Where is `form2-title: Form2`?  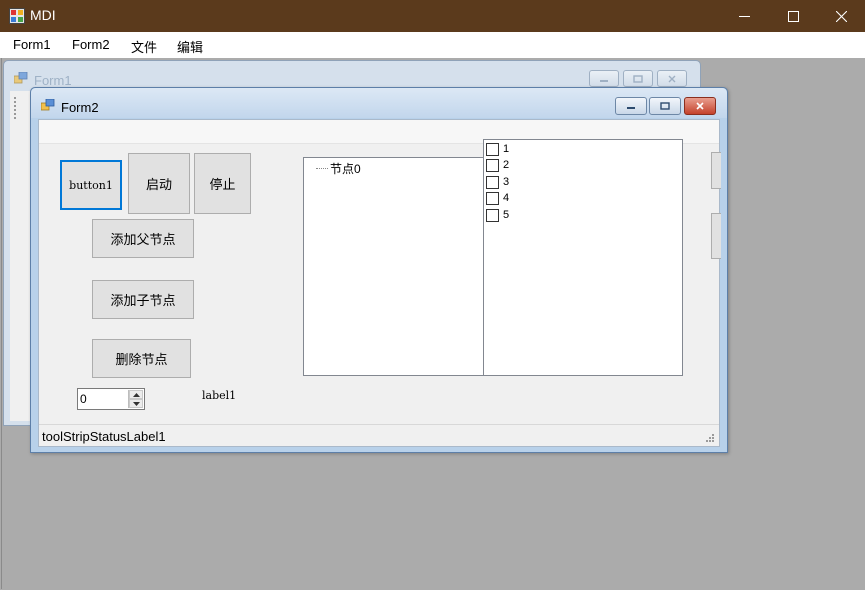 form2-title: Form2 is located at coordinates (80, 107).